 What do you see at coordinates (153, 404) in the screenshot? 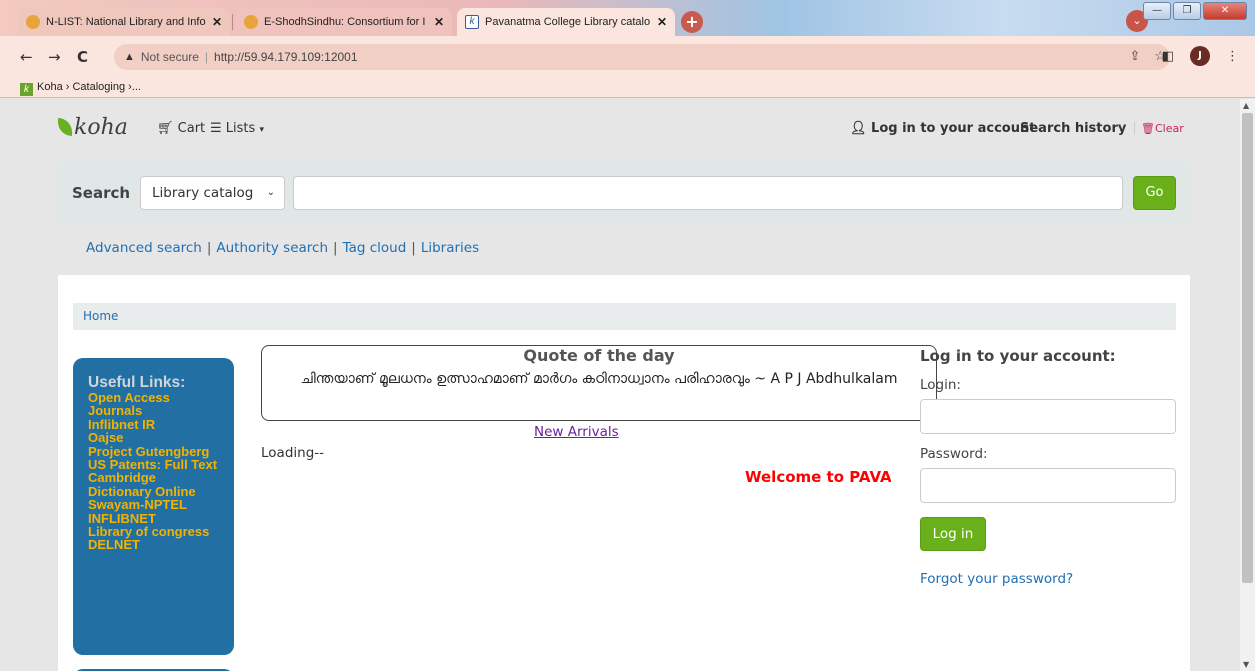
I see `useful-link-open-access: Open Access Journals` at bounding box center [153, 404].